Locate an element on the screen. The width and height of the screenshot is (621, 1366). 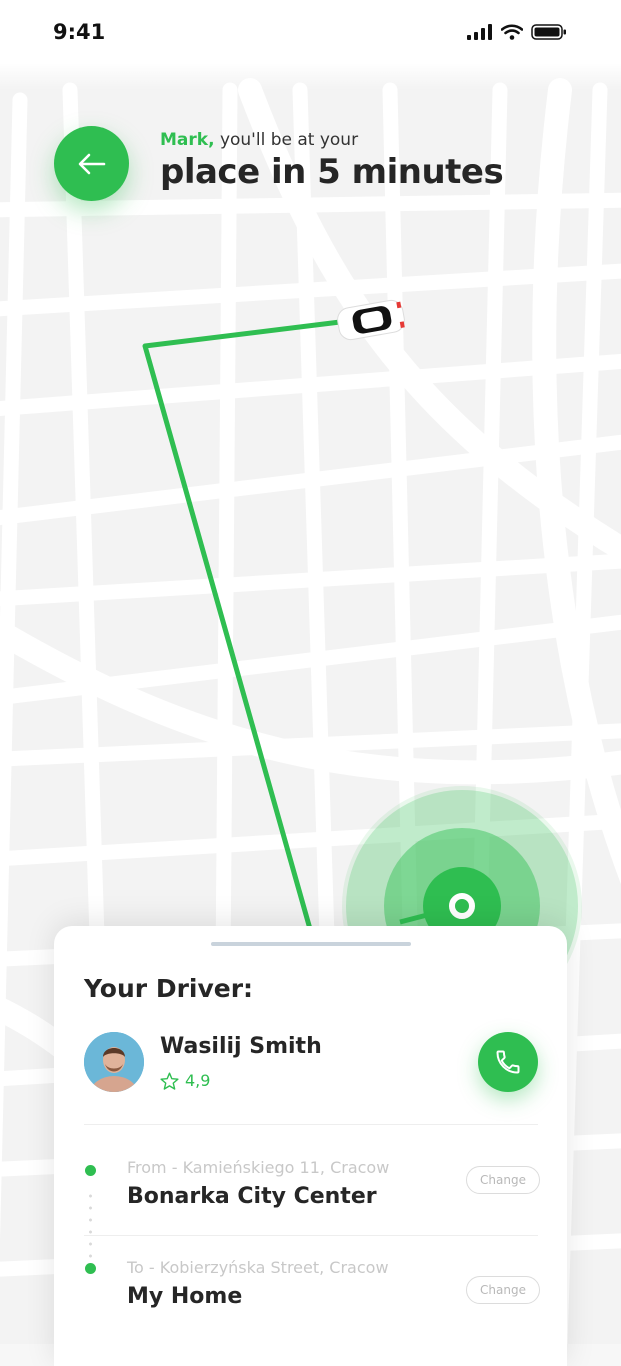
phone-icon is located at coordinates (508, 1062).